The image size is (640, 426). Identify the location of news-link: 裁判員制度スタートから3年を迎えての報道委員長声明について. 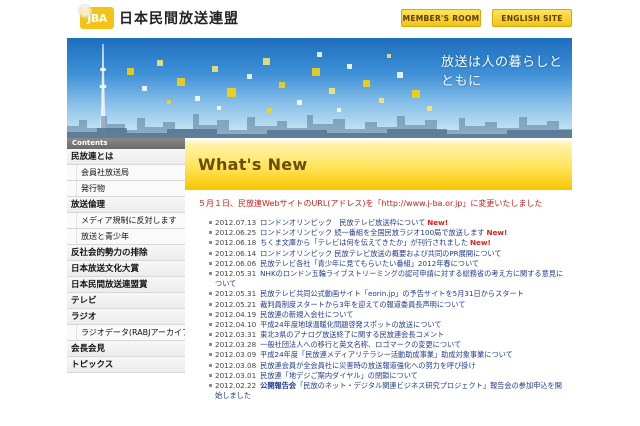
(362, 304).